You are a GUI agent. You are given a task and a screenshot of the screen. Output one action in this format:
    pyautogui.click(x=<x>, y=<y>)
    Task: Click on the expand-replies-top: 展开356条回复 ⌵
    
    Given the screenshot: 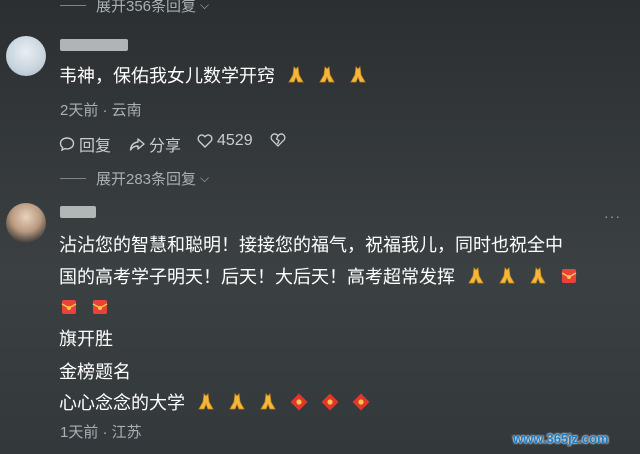 What is the action you would take?
    pyautogui.click(x=134, y=8)
    